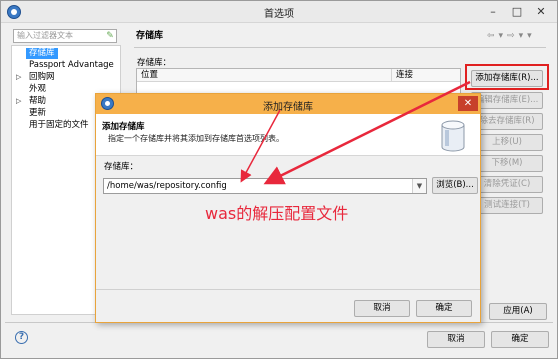 This screenshot has height=359, width=558. What do you see at coordinates (507, 205) in the screenshot?
I see `test-connection-button: 测试连接(T)` at bounding box center [507, 205].